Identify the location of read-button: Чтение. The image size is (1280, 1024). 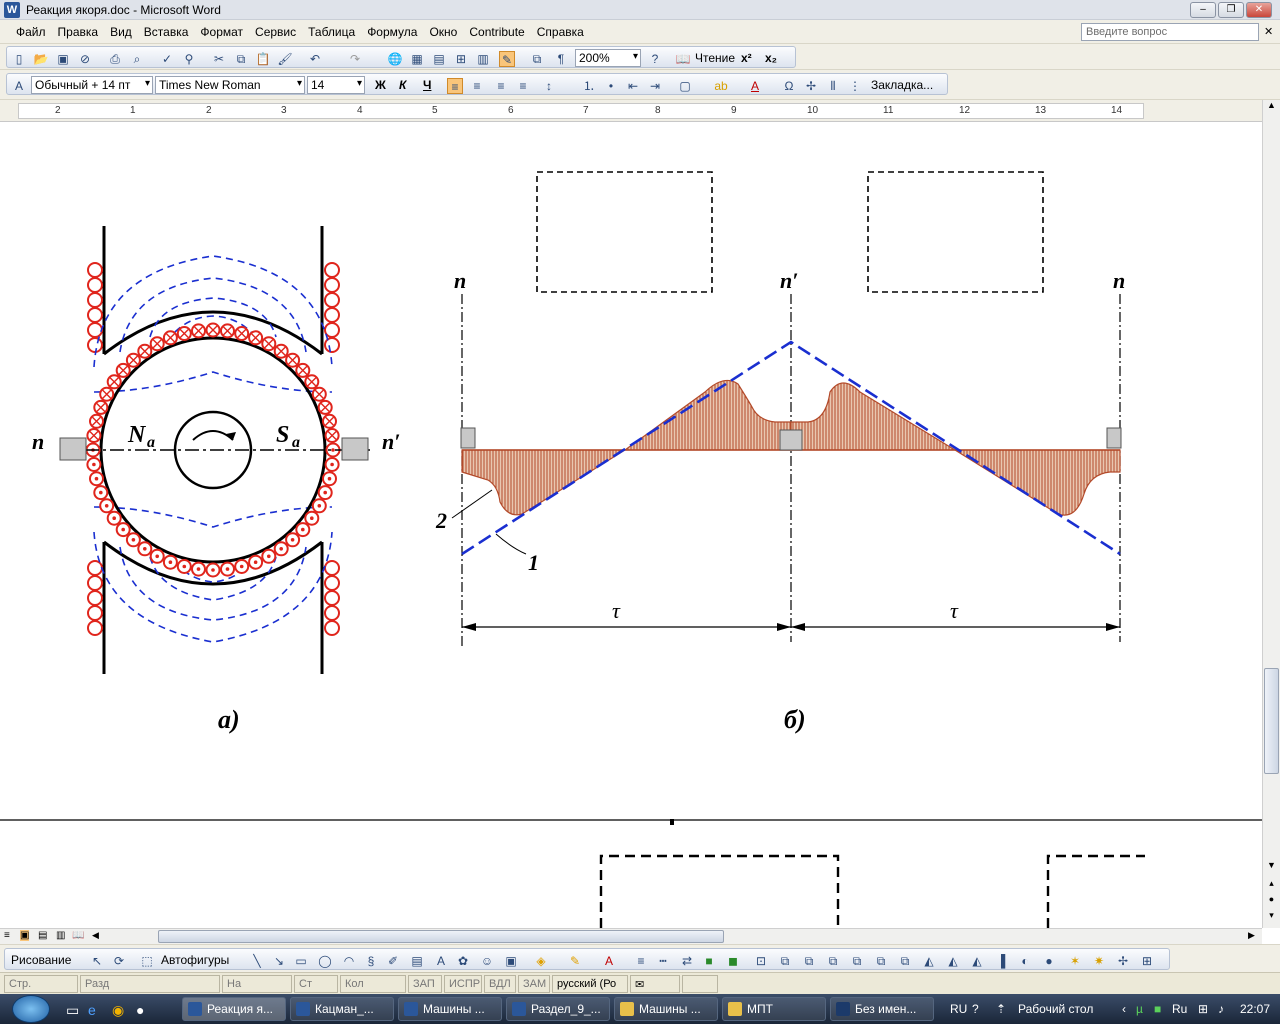
(715, 58).